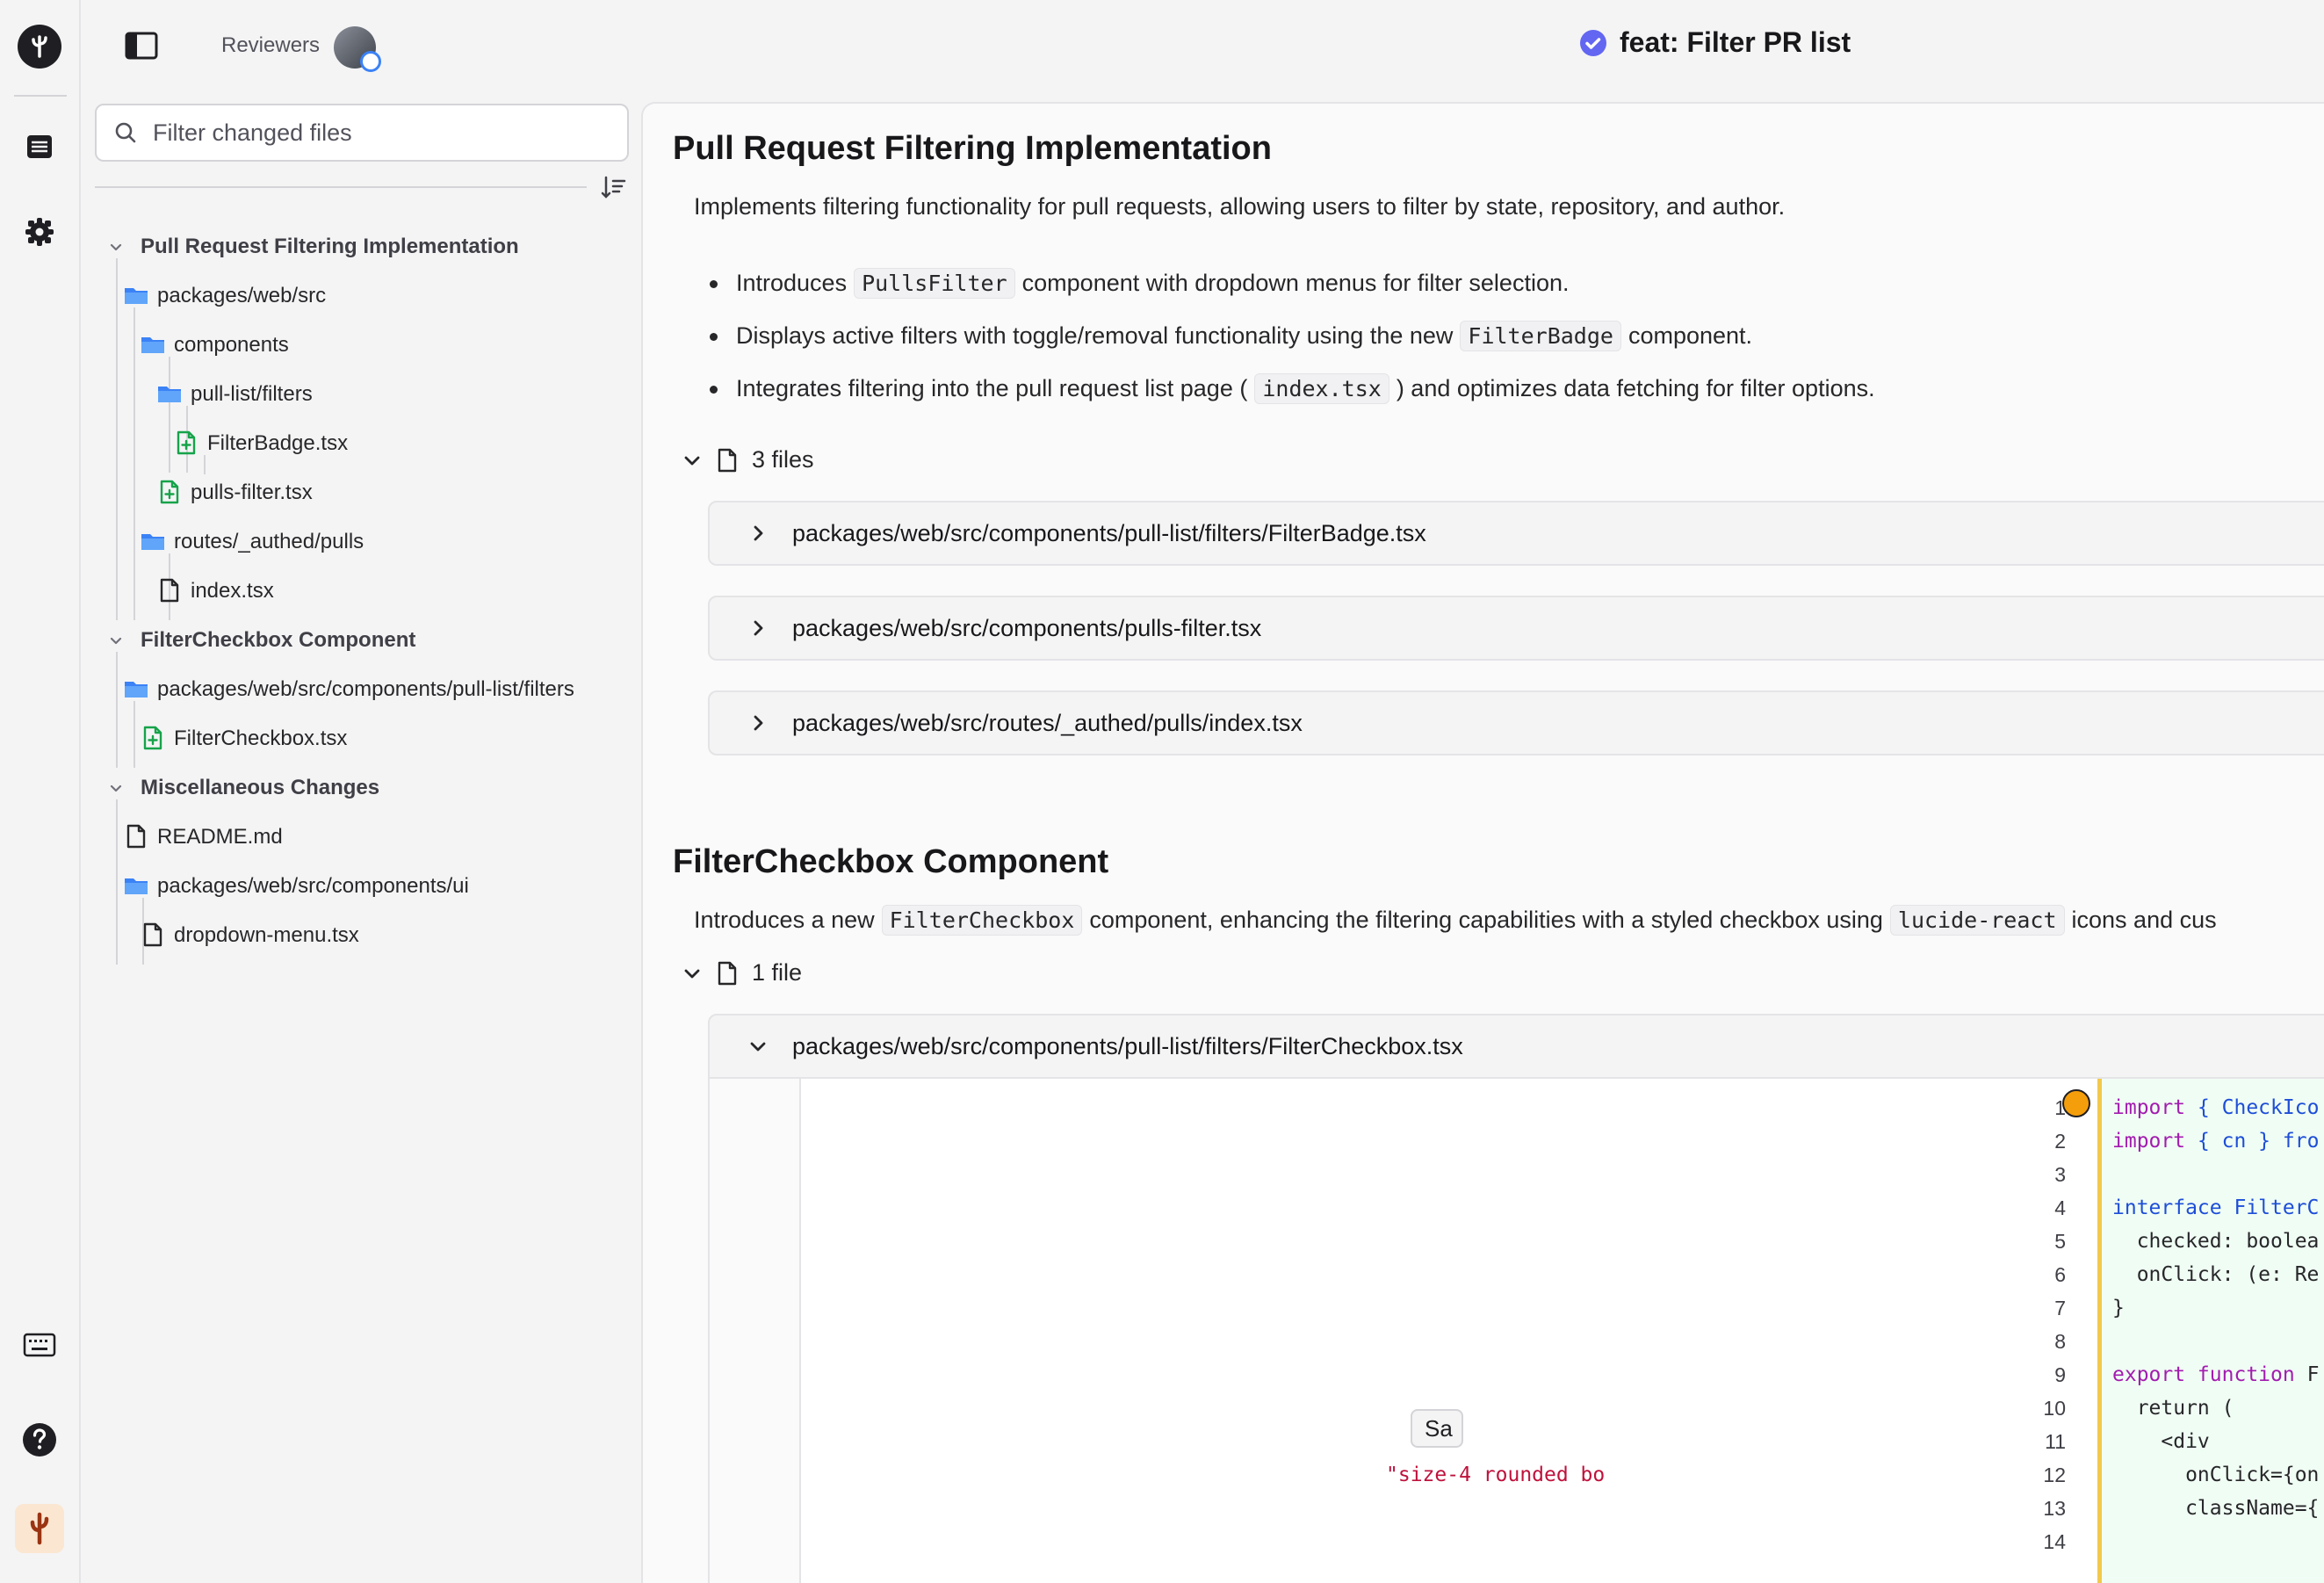 This screenshot has width=2324, height=1583. I want to click on line-number: 7, so click(2060, 1308).